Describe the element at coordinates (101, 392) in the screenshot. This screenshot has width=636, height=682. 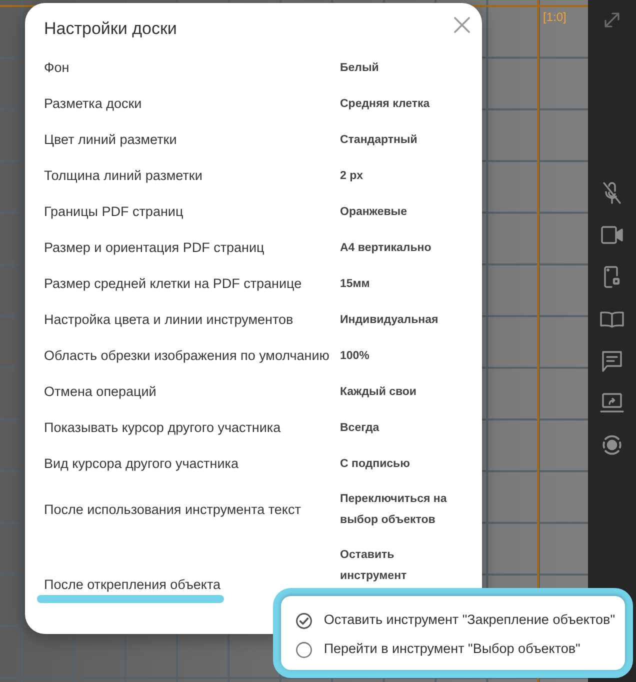
I see `setting-label: Отмена операций` at that location.